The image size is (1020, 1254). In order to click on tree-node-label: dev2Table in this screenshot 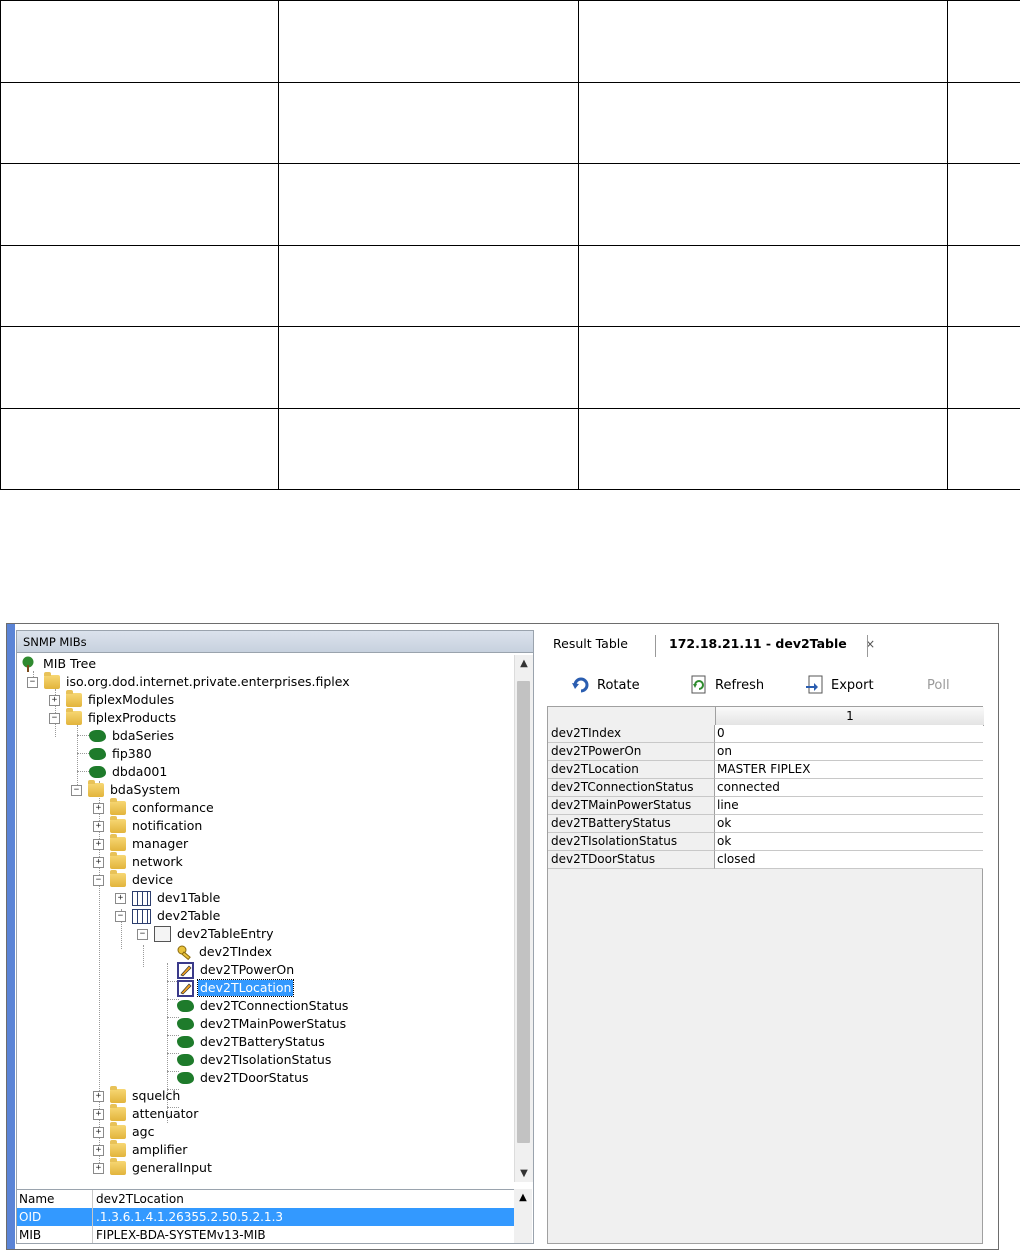, I will do `click(189, 915)`.